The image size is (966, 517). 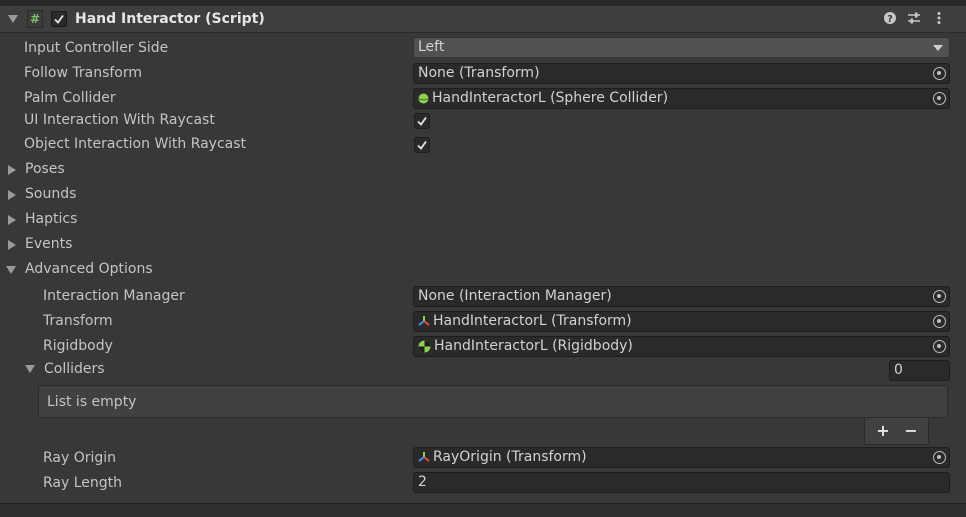 I want to click on input-controller-side-value: Left, so click(x=431, y=47).